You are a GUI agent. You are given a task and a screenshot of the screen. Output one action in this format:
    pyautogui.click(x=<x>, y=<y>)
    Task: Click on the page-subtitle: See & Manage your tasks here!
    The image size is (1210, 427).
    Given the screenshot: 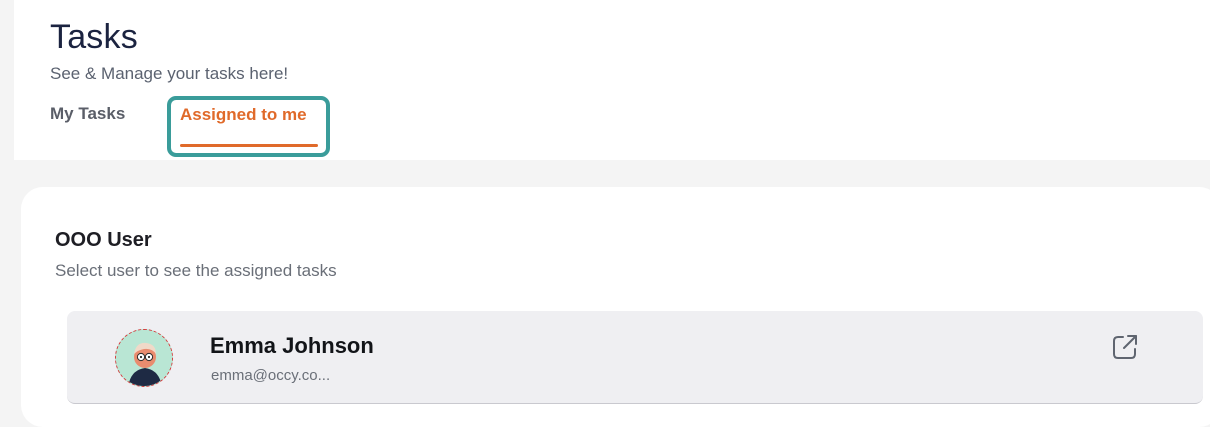 What is the action you would take?
    pyautogui.click(x=169, y=73)
    